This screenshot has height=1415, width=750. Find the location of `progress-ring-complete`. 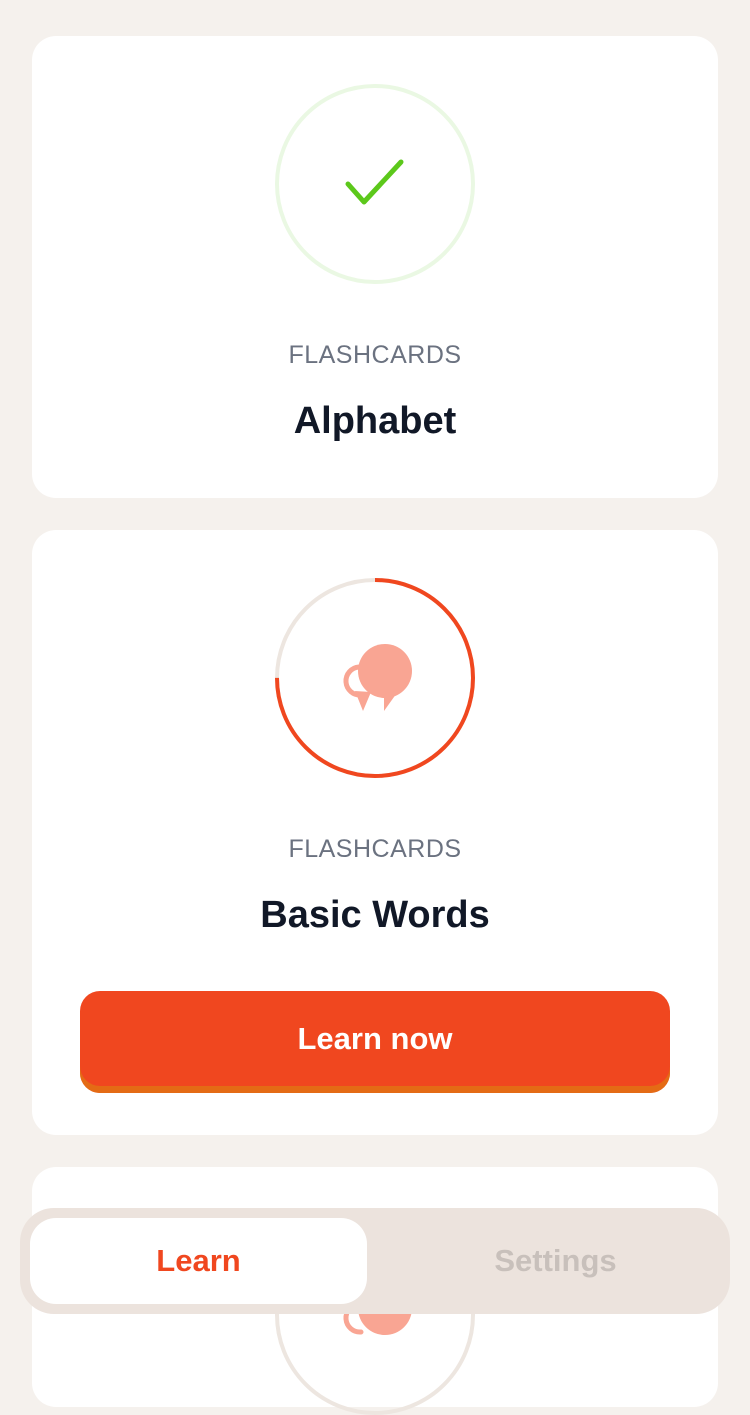

progress-ring-complete is located at coordinates (375, 184).